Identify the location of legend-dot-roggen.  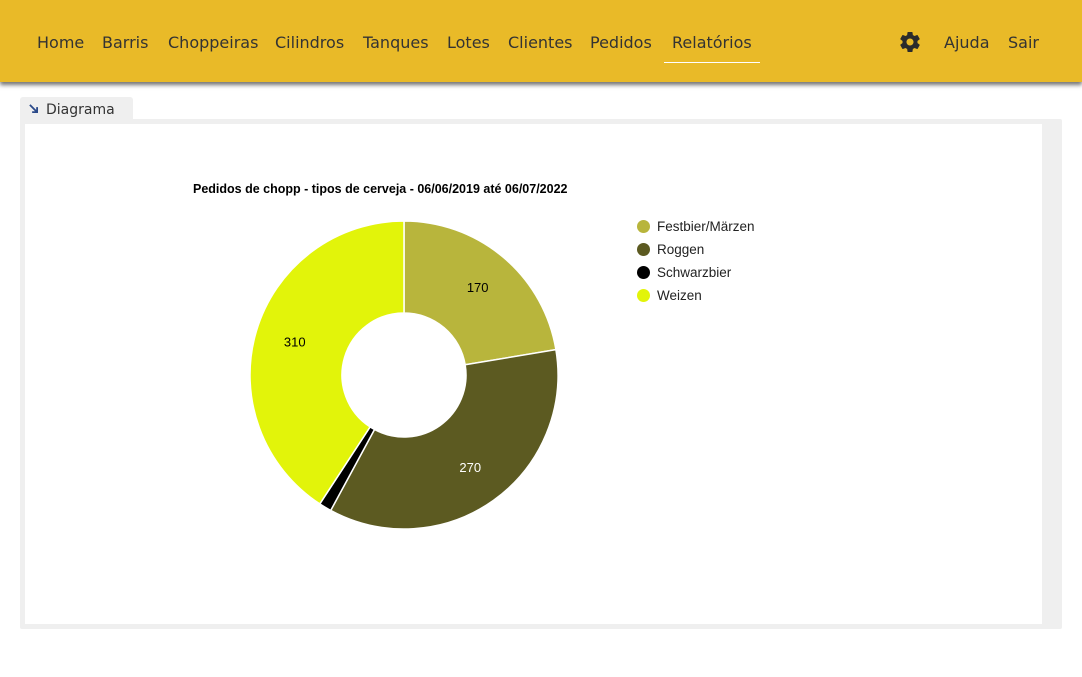
(643, 249).